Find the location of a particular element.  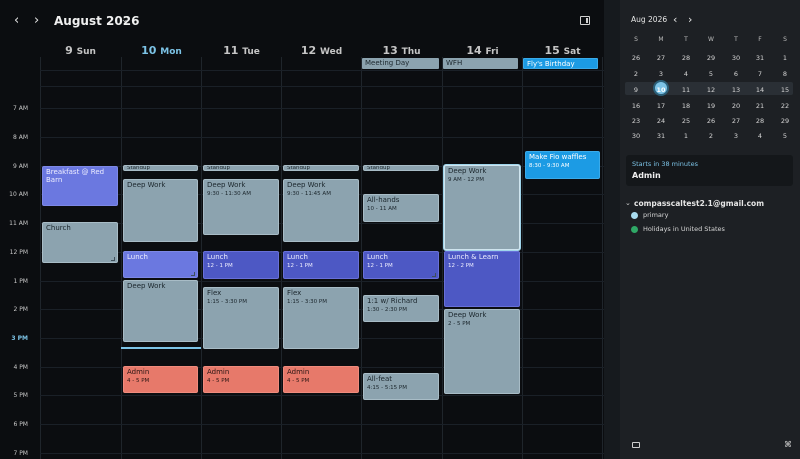

calendar-event: Church is located at coordinates (80, 242).